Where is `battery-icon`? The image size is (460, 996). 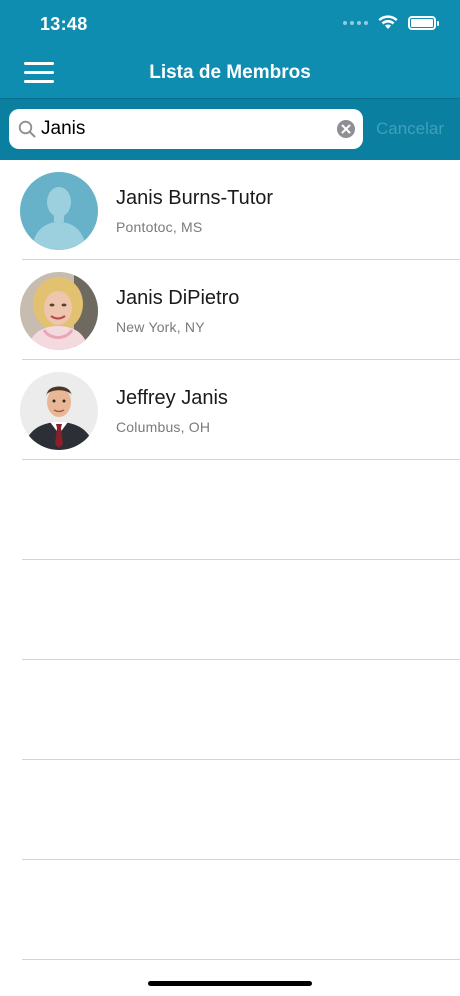 battery-icon is located at coordinates (423, 22).